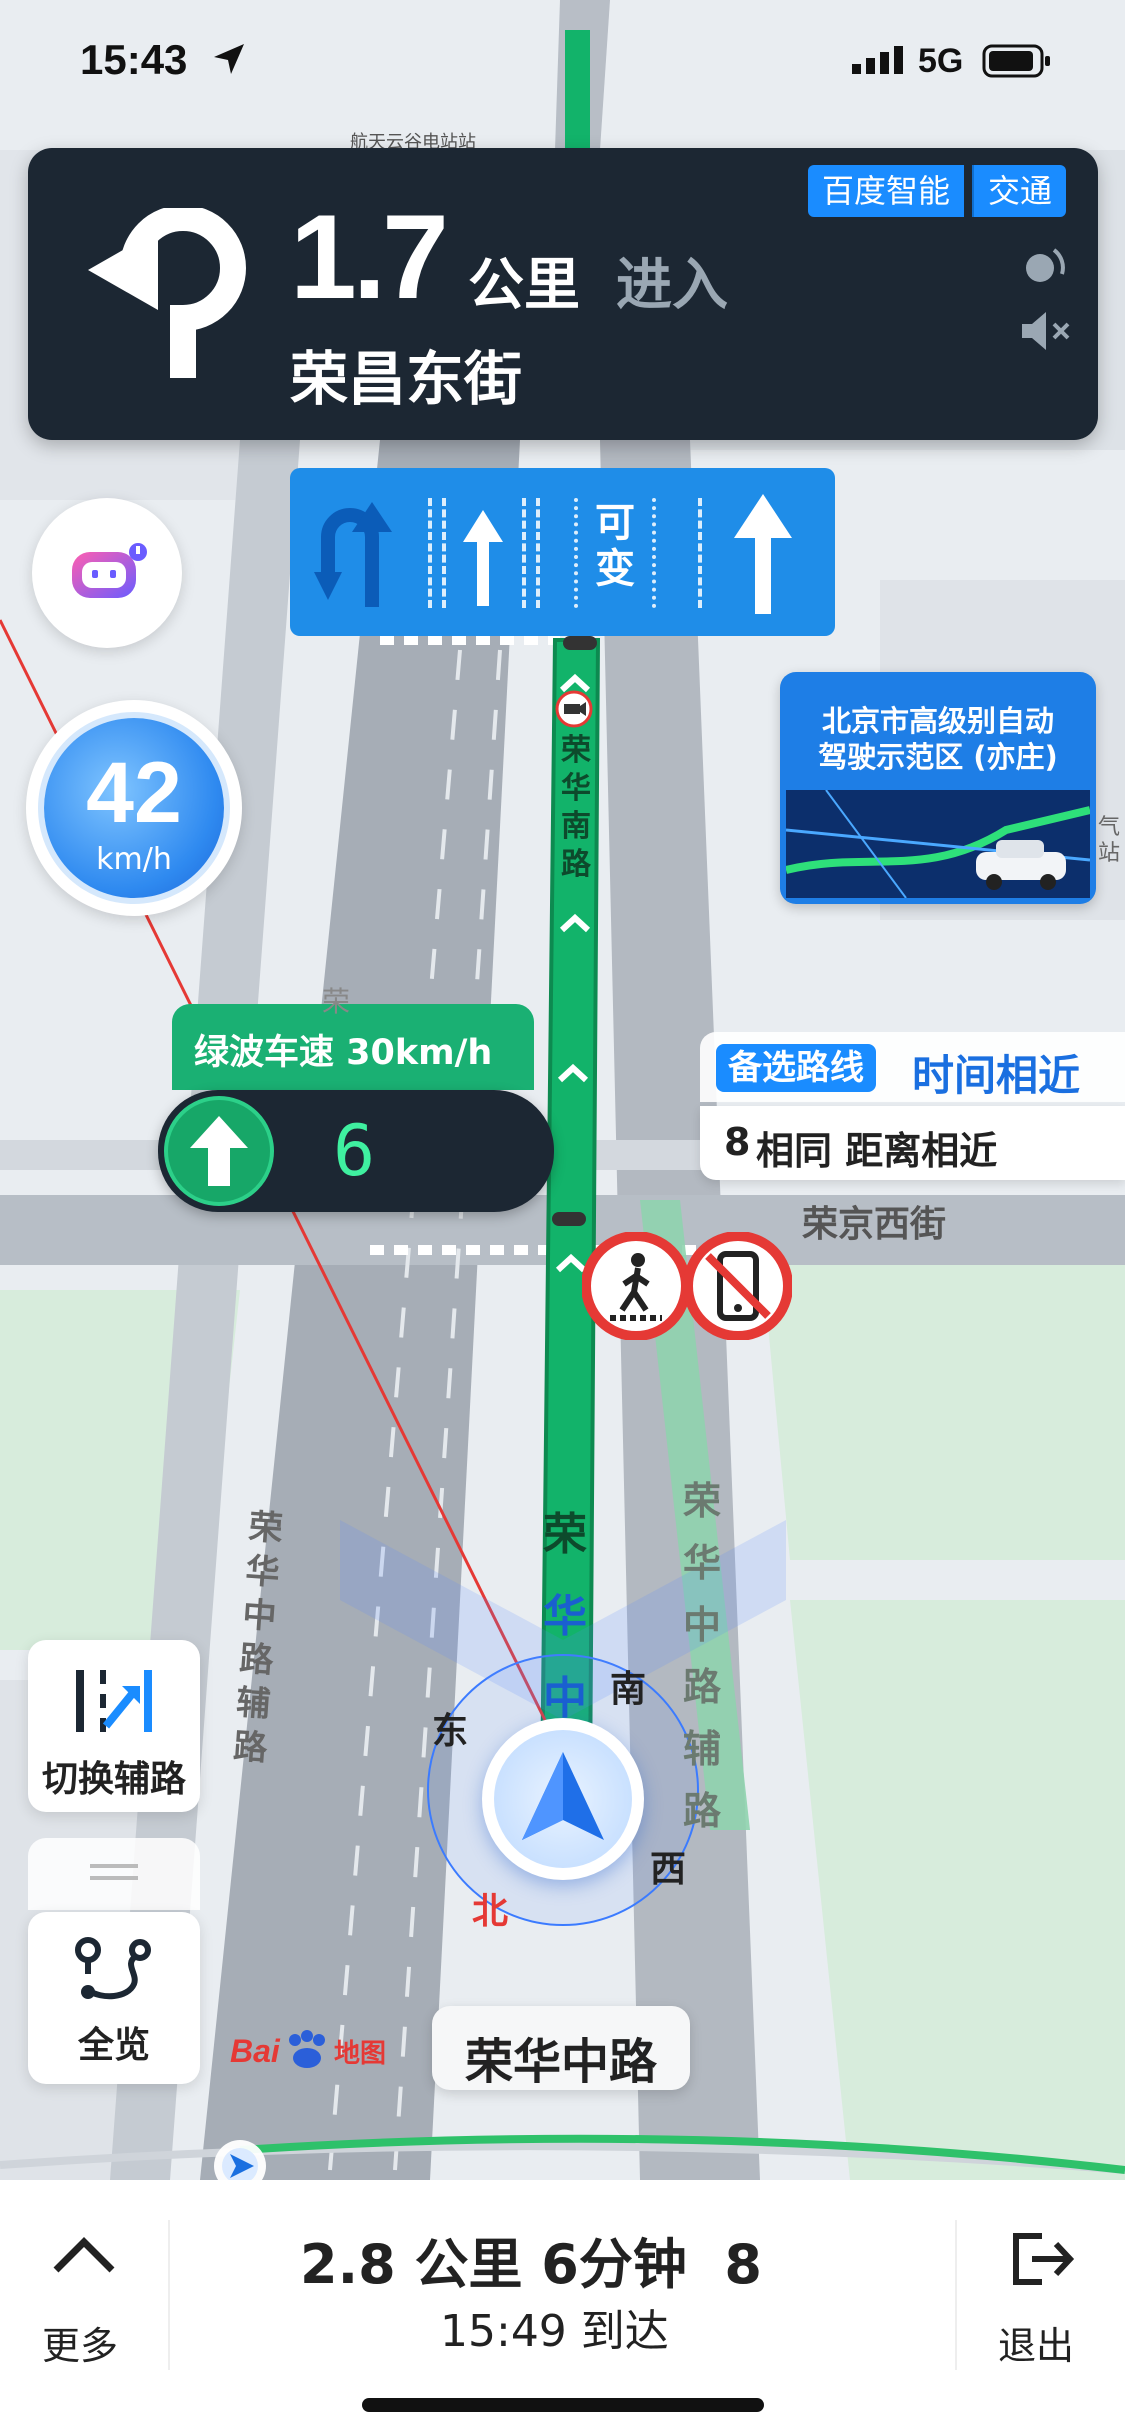 The width and height of the screenshot is (1125, 2436). What do you see at coordinates (574, 709) in the screenshot?
I see `camera-warning-icon` at bounding box center [574, 709].